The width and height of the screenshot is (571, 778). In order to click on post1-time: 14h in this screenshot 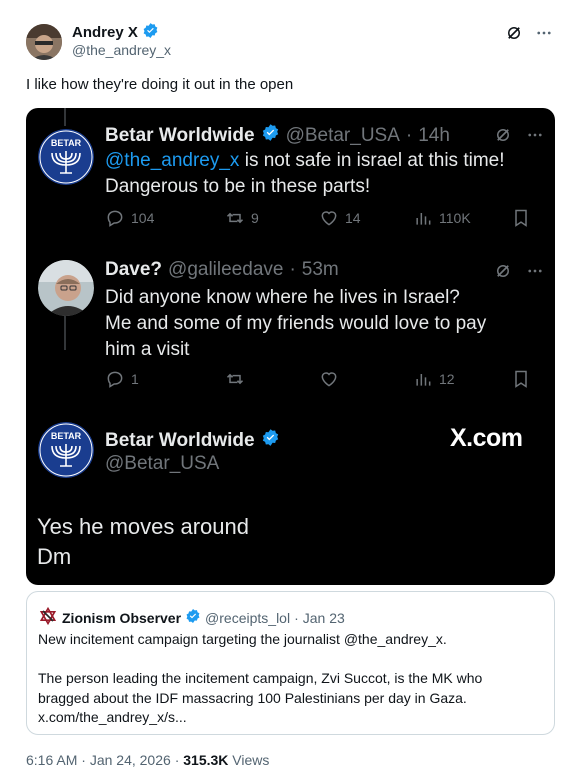, I will do `click(434, 135)`.